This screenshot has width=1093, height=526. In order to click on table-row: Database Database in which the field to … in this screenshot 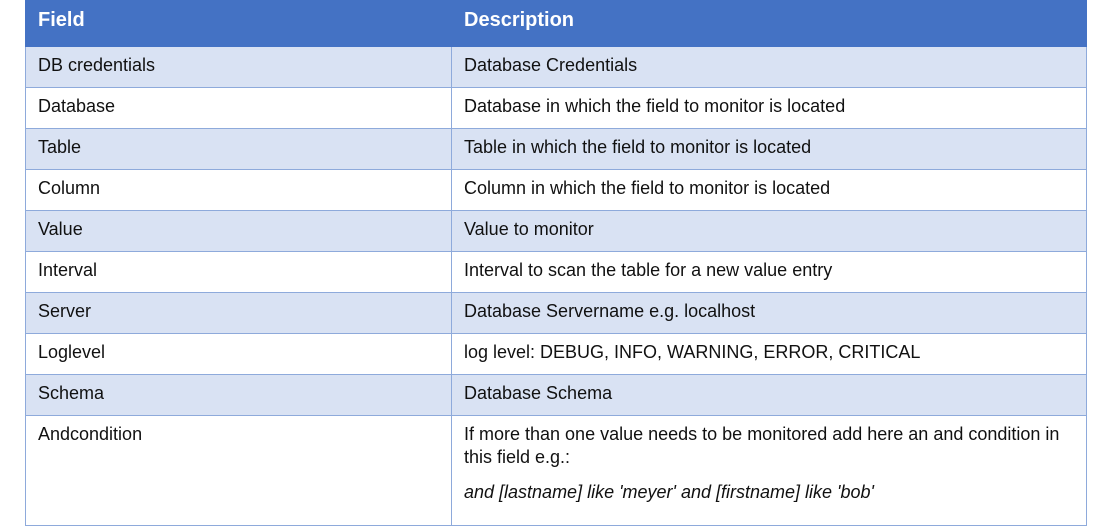, I will do `click(556, 108)`.